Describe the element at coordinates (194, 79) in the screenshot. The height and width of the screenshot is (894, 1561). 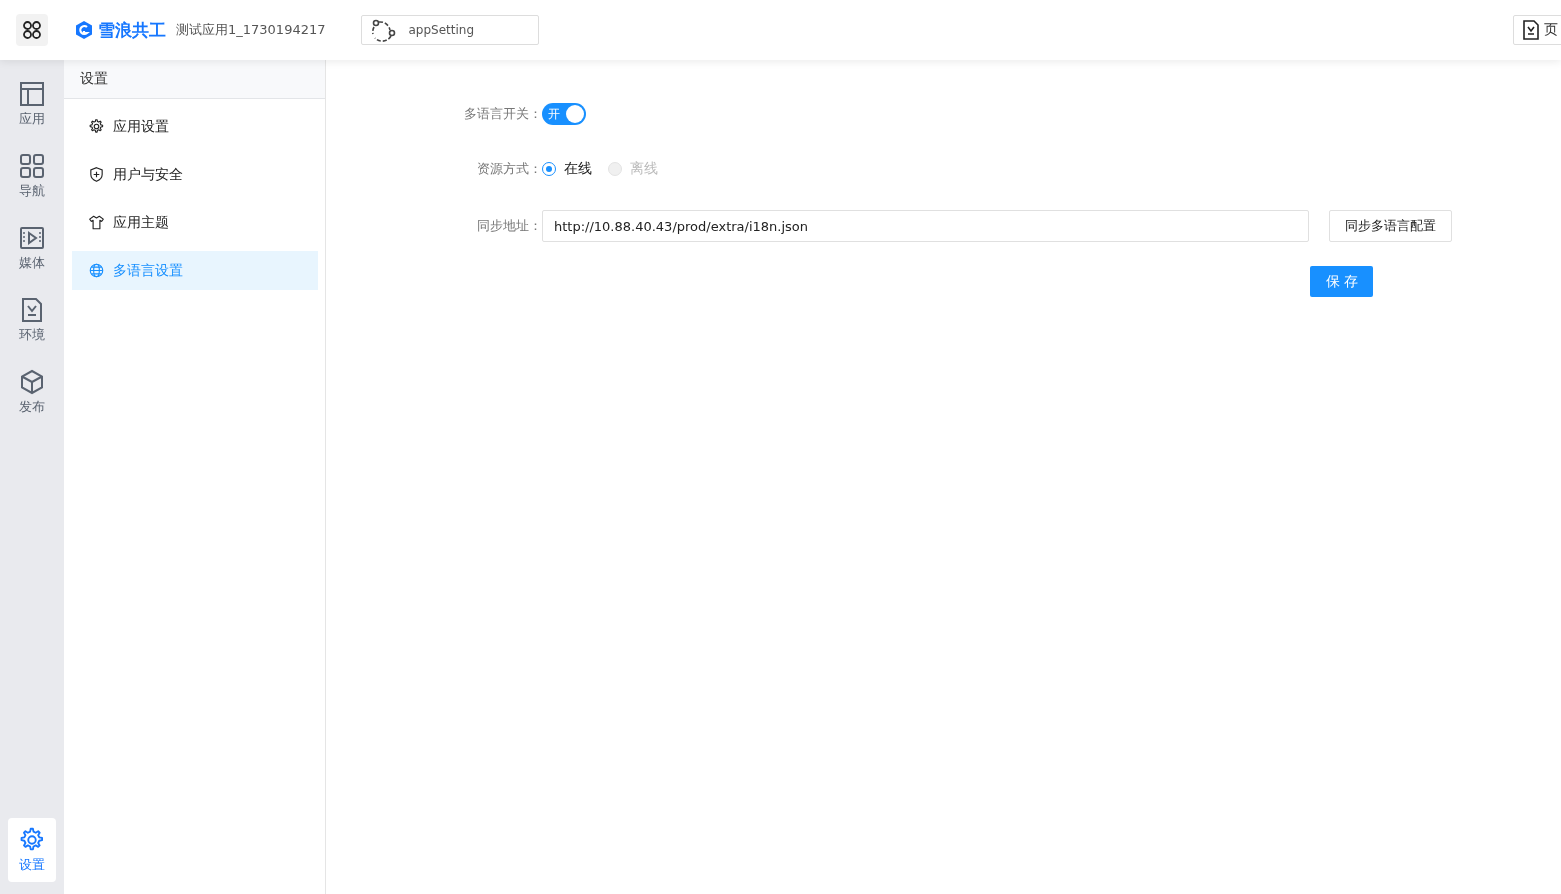
I see `sidebar-title: 设置` at that location.